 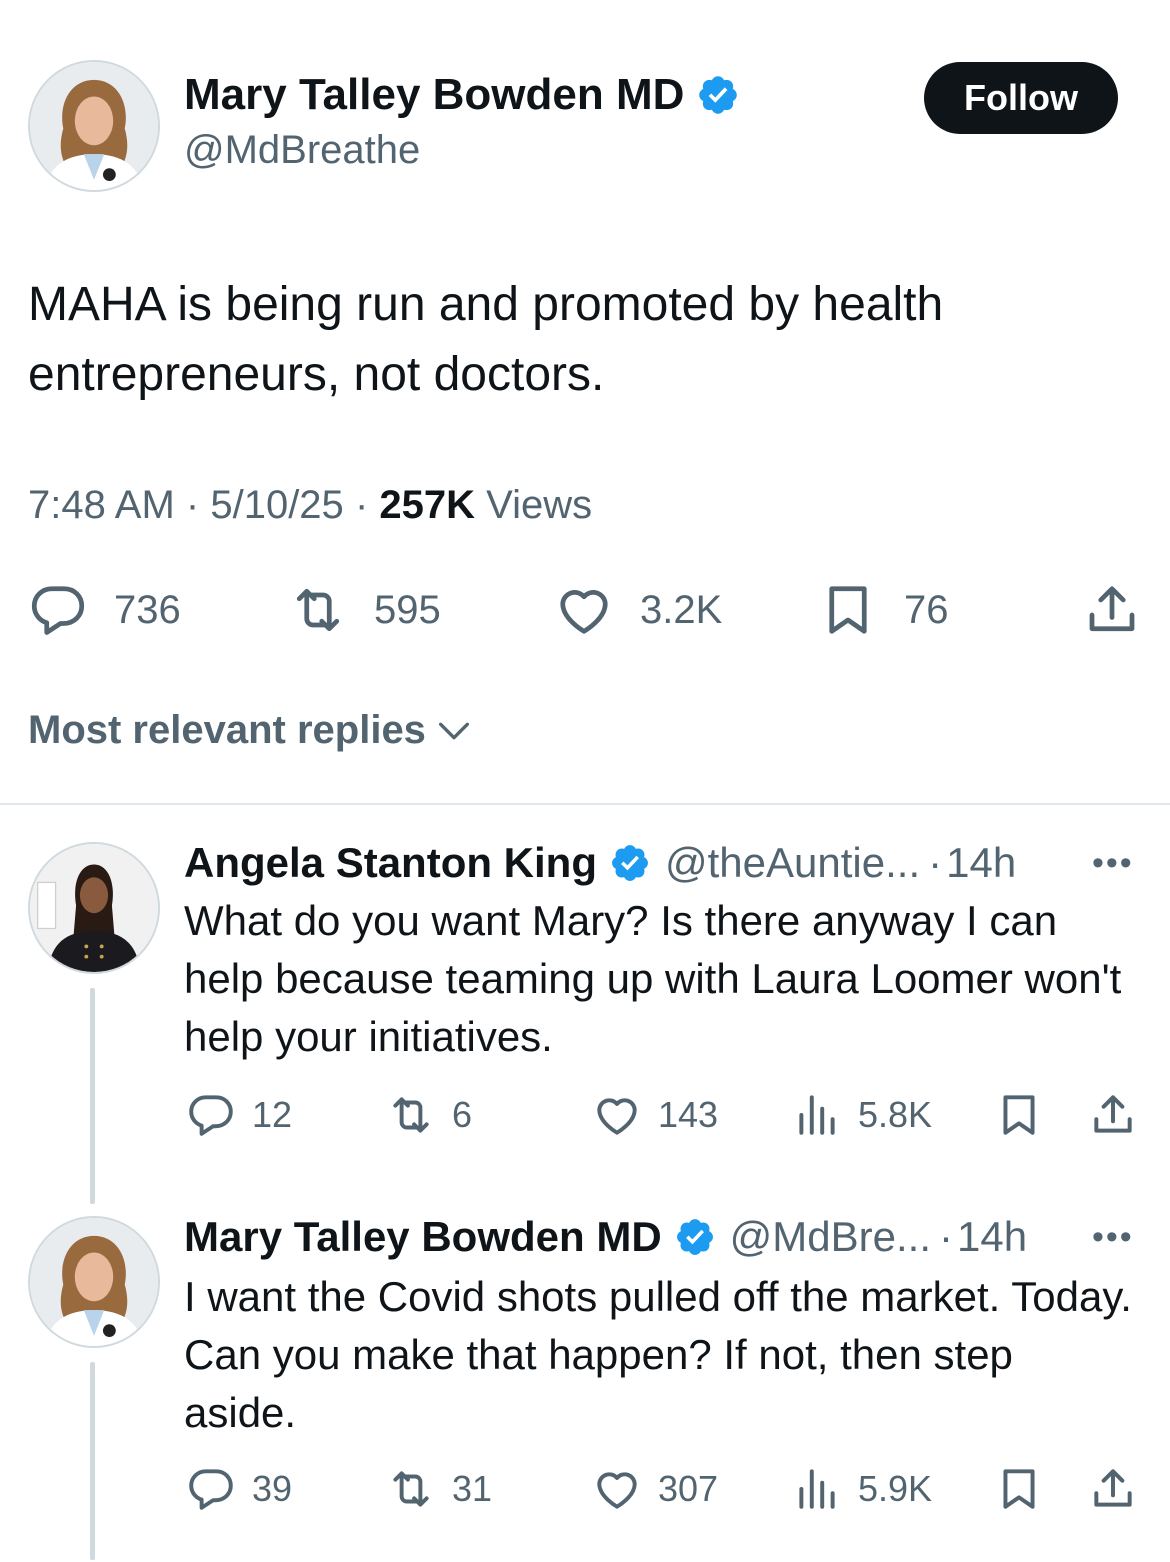 What do you see at coordinates (539, 505) in the screenshot?
I see `views-label: Views` at bounding box center [539, 505].